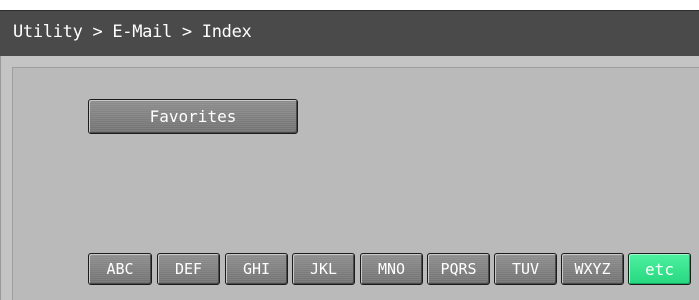 Image resolution: width=699 pixels, height=300 pixels. What do you see at coordinates (323, 269) in the screenshot?
I see `tab-jkl: JKL` at bounding box center [323, 269].